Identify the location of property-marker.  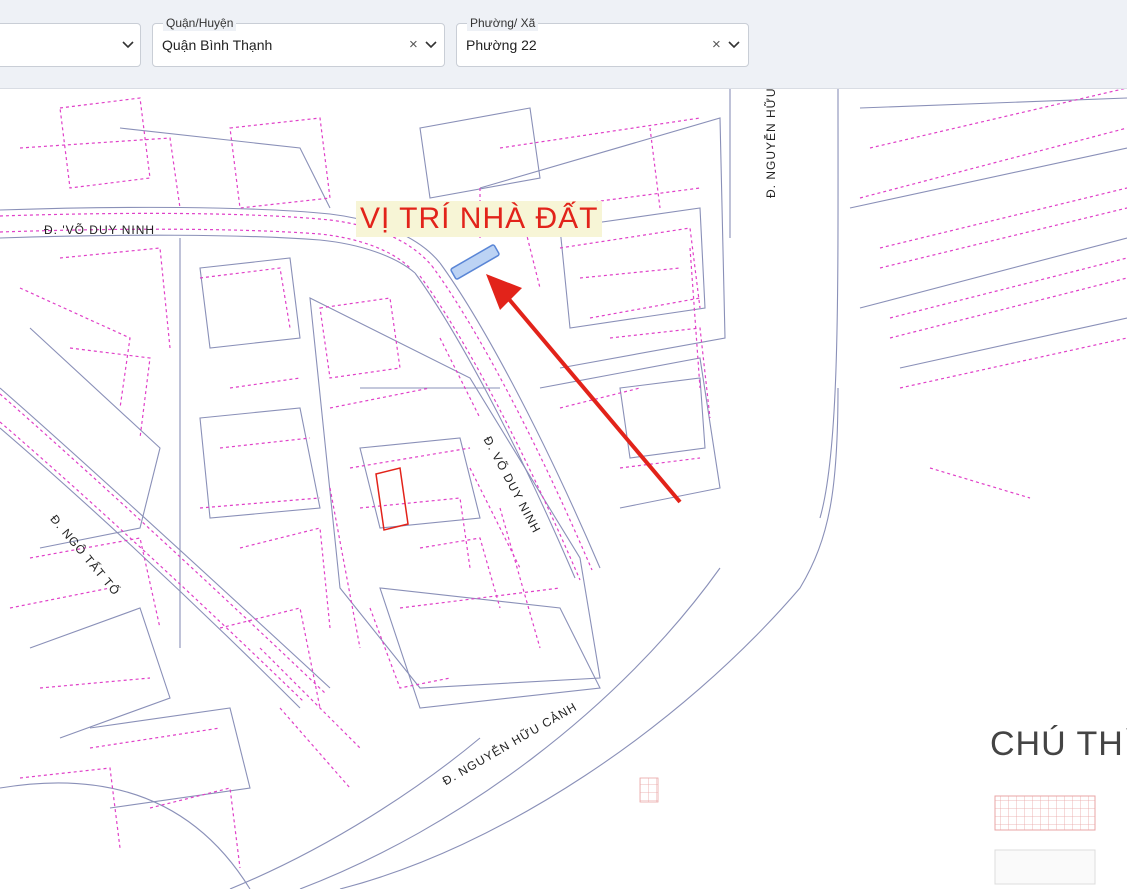
(475, 262).